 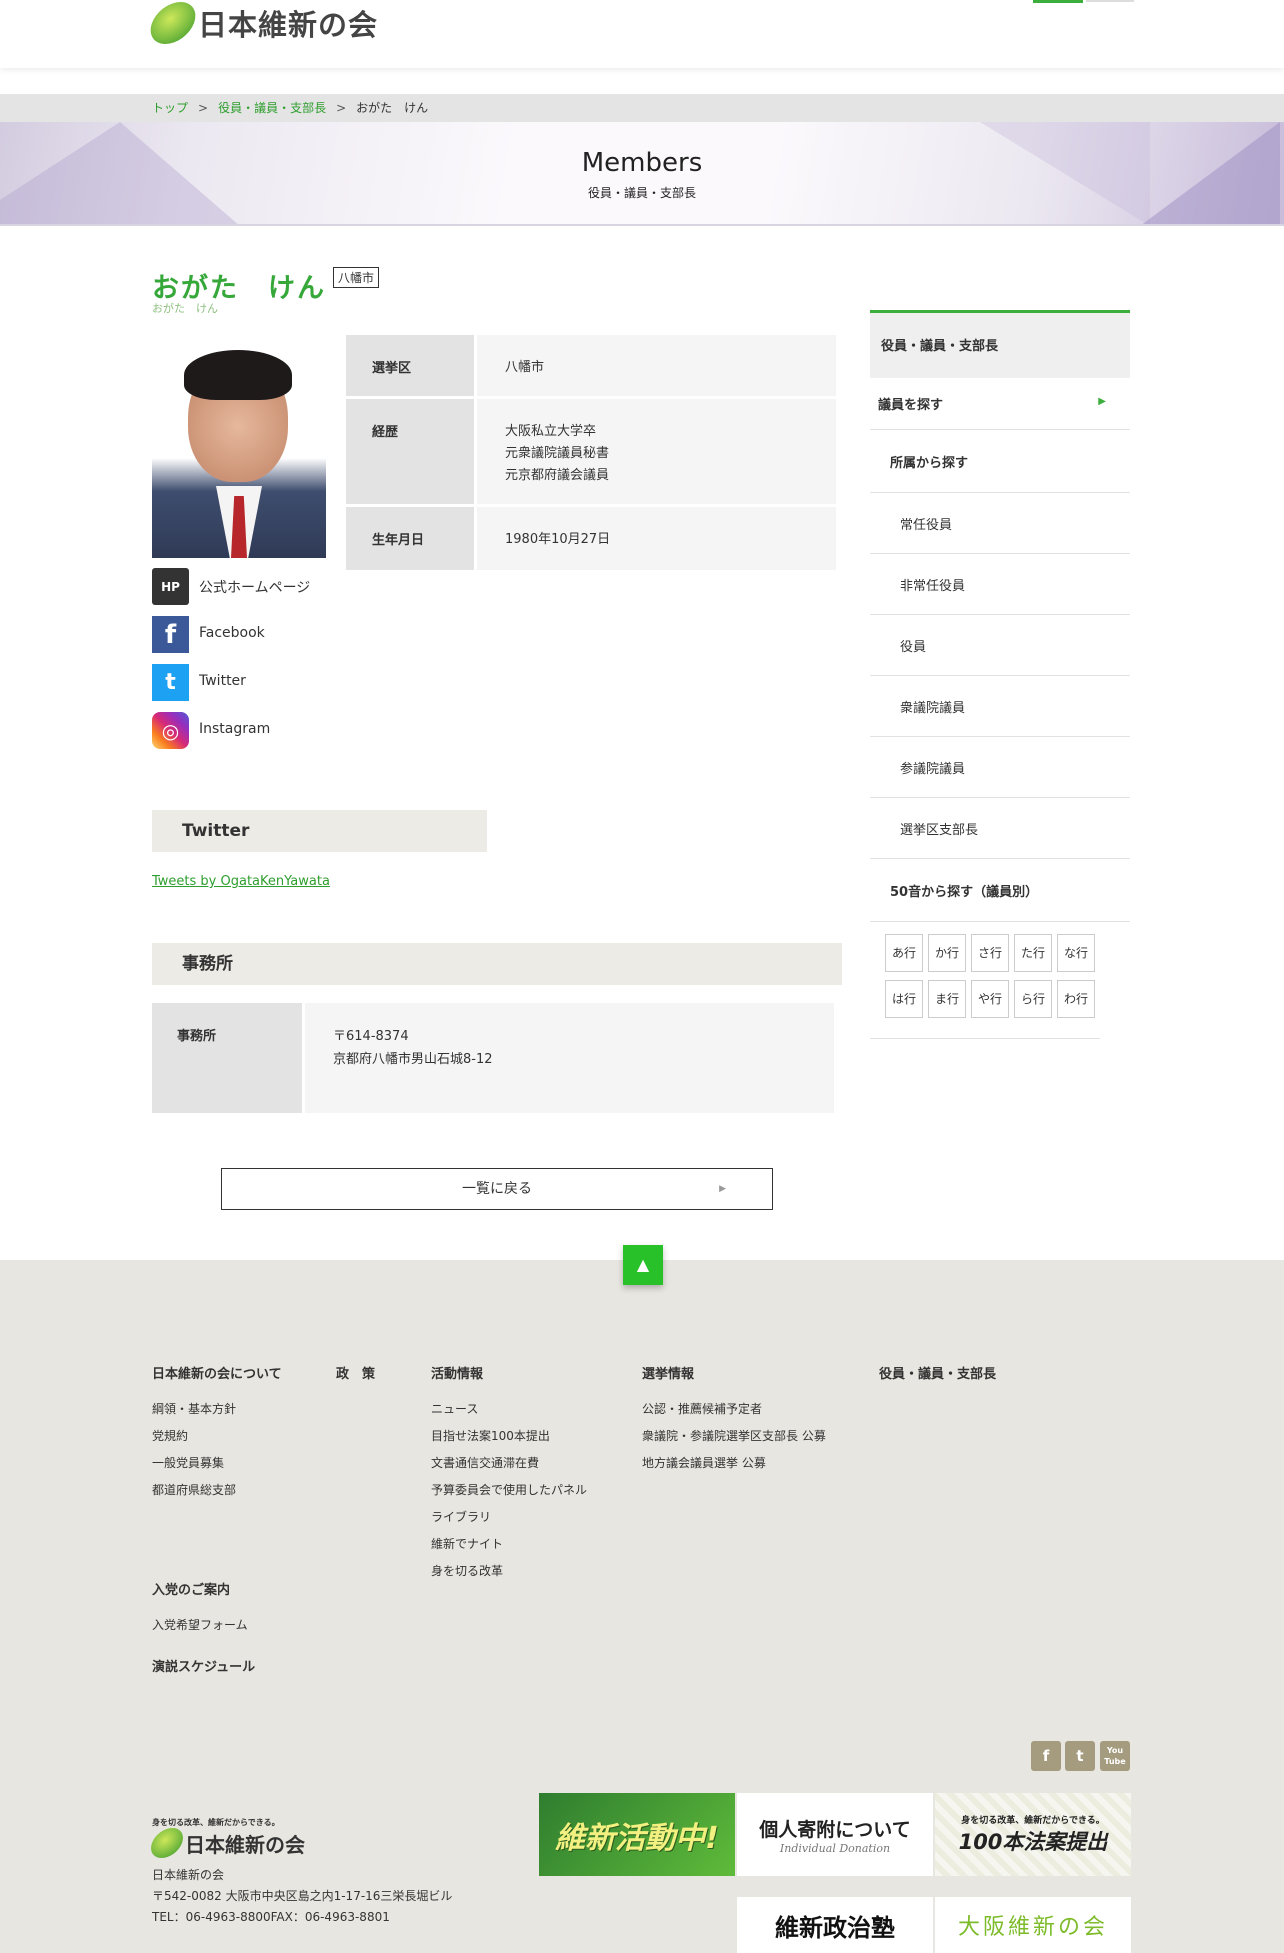 What do you see at coordinates (656, 365) in the screenshot?
I see `info-value: 八幡市` at bounding box center [656, 365].